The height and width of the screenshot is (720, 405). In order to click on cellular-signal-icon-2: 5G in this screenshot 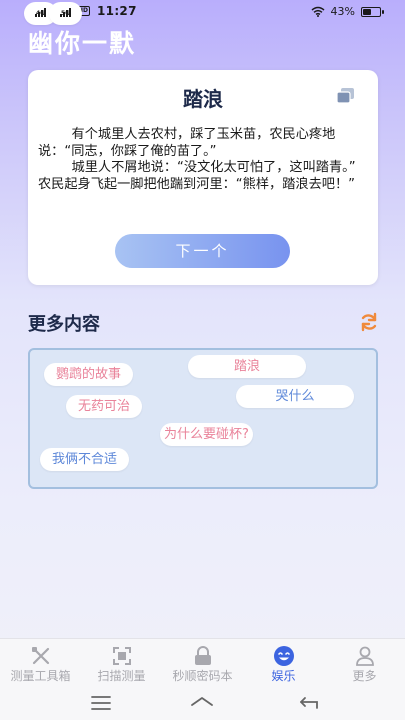, I will do `click(66, 13)`.